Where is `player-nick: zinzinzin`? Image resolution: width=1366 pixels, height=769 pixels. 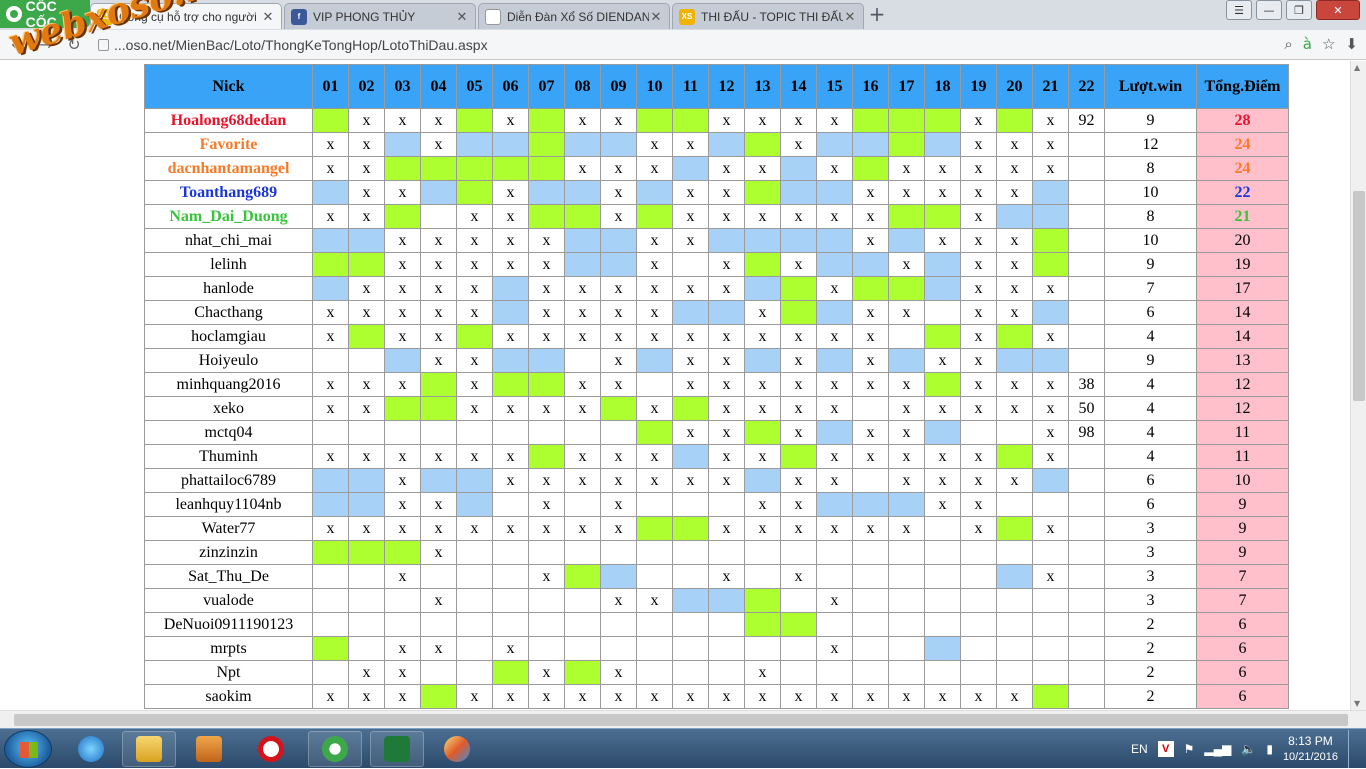 player-nick: zinzinzin is located at coordinates (228, 552).